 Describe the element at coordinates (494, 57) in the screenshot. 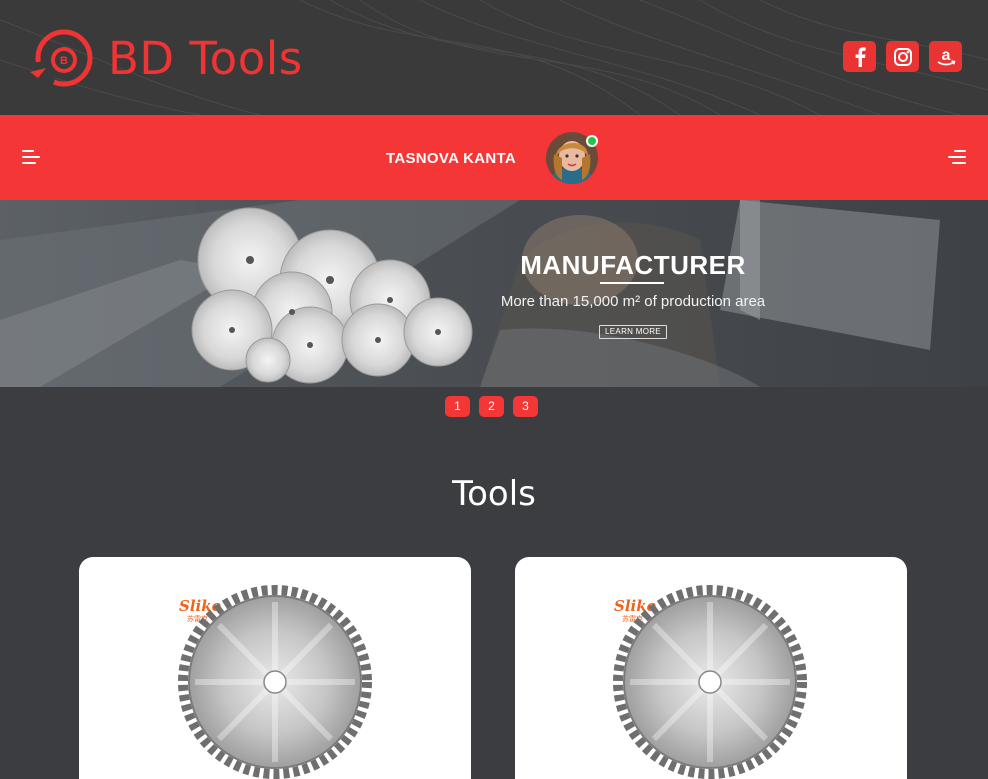

I see `site-header: B BD Tools a` at that location.